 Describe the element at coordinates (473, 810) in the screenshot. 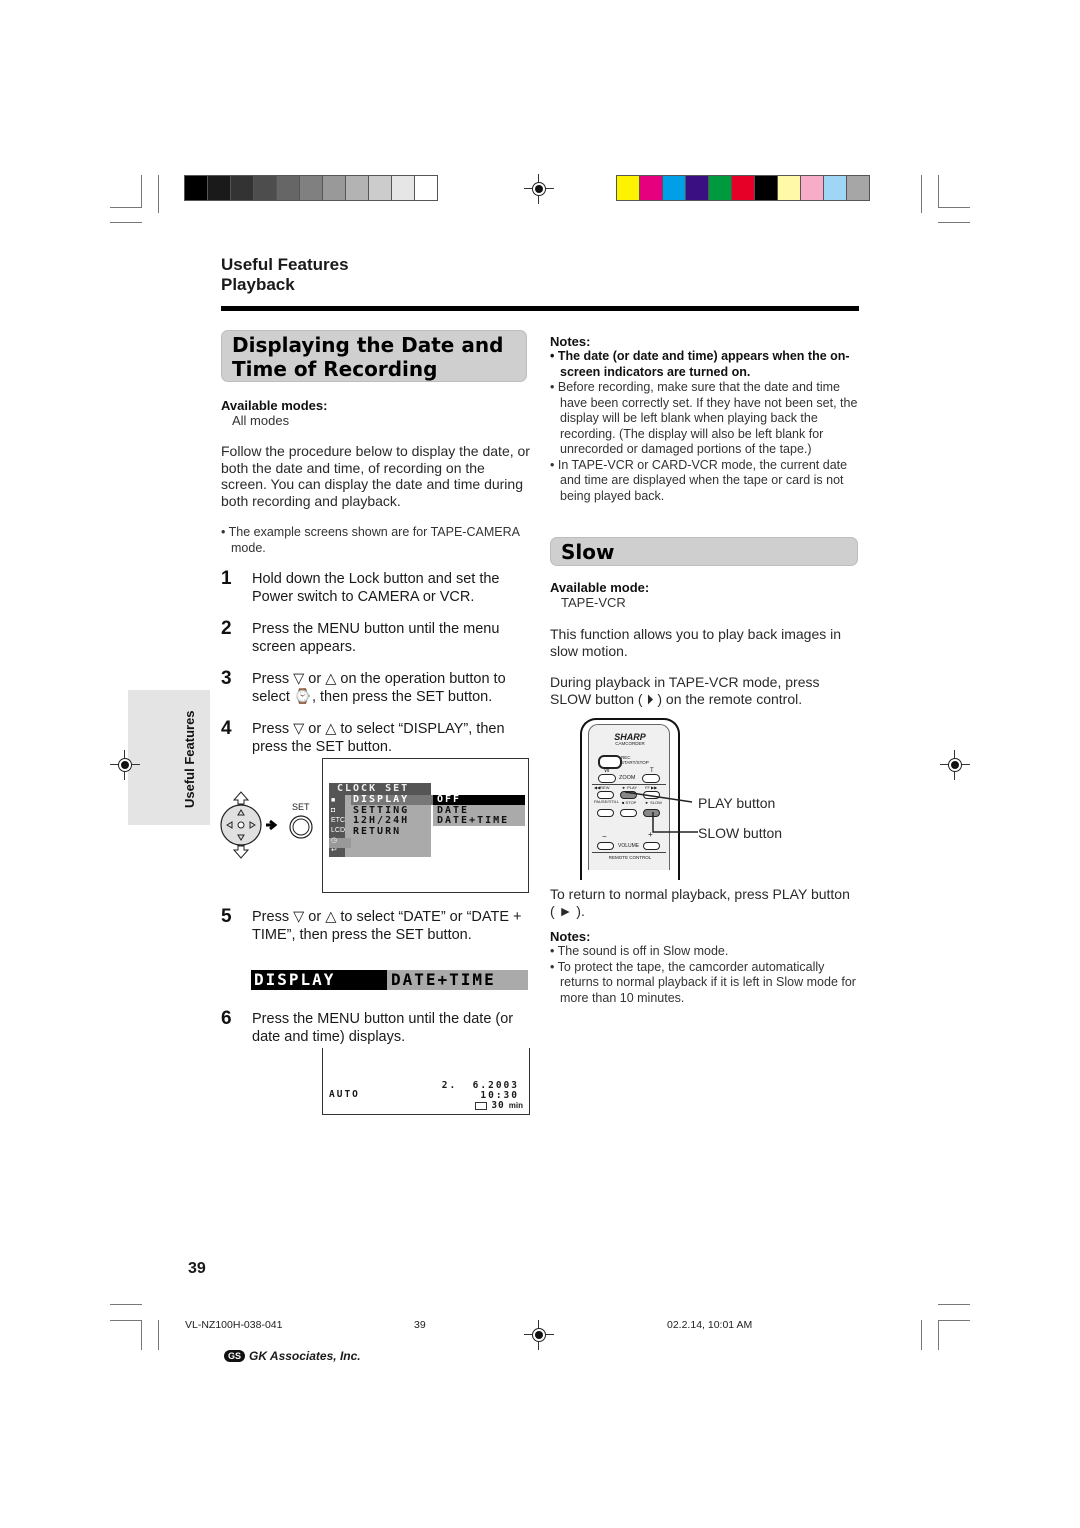

I see `options-list: OFF DATE DATE+TIME` at that location.